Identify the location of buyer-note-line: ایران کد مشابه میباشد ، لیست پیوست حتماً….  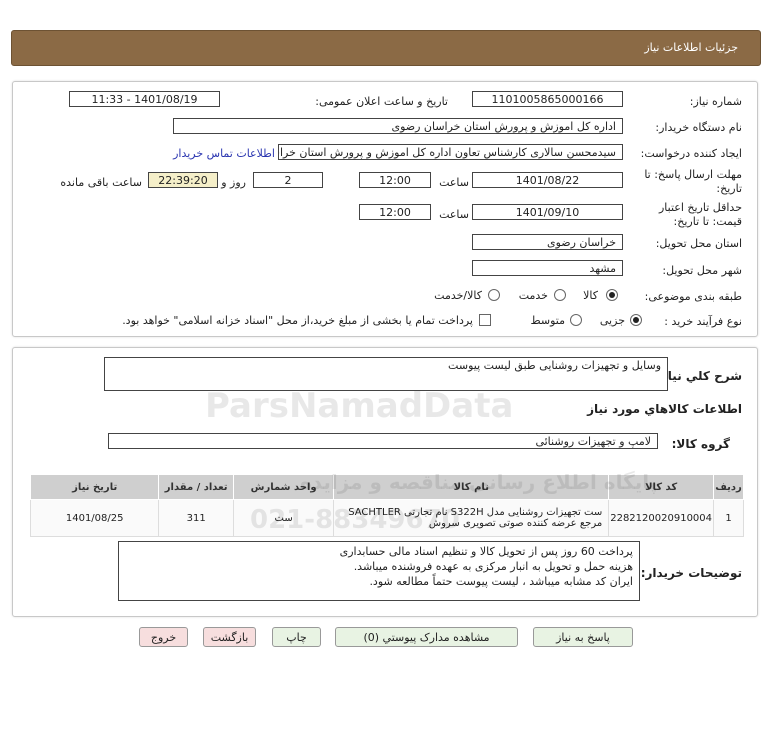
(501, 581).